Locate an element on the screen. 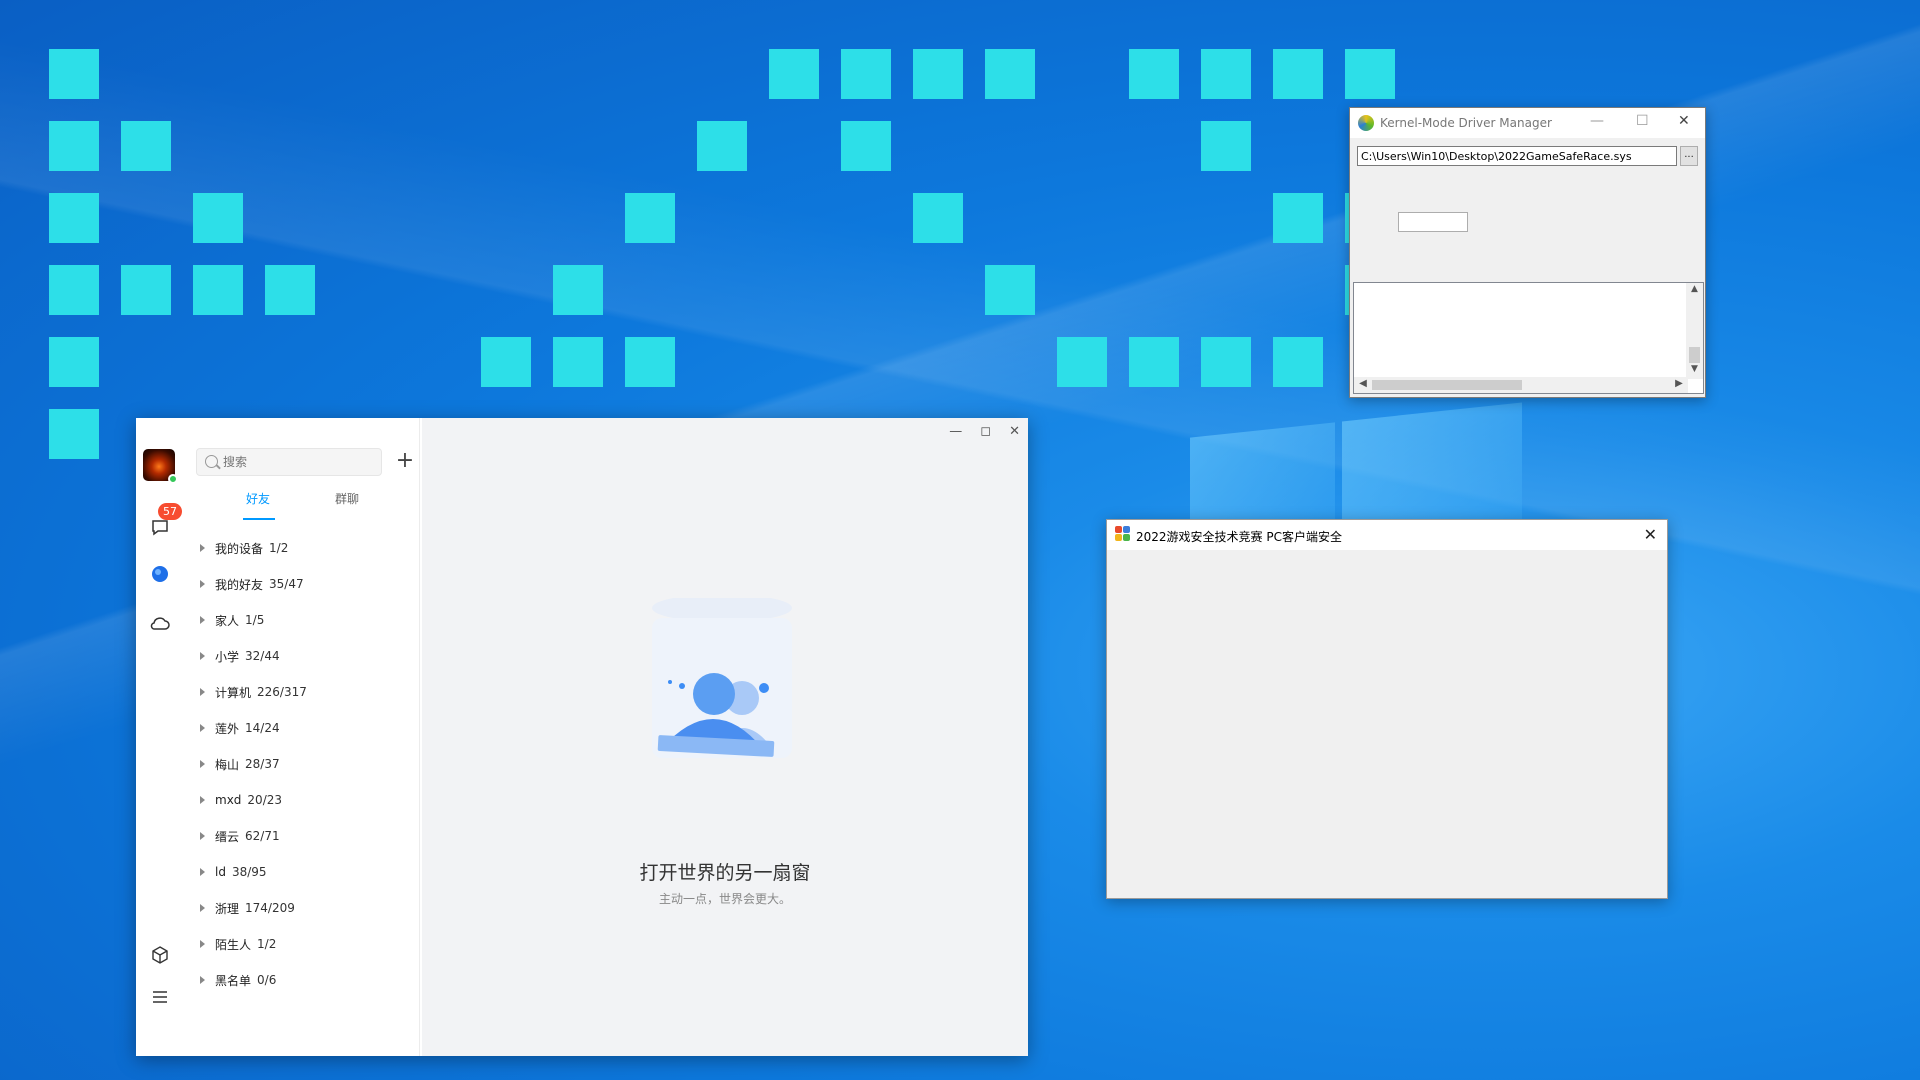  group-count: 174/209 is located at coordinates (270, 908).